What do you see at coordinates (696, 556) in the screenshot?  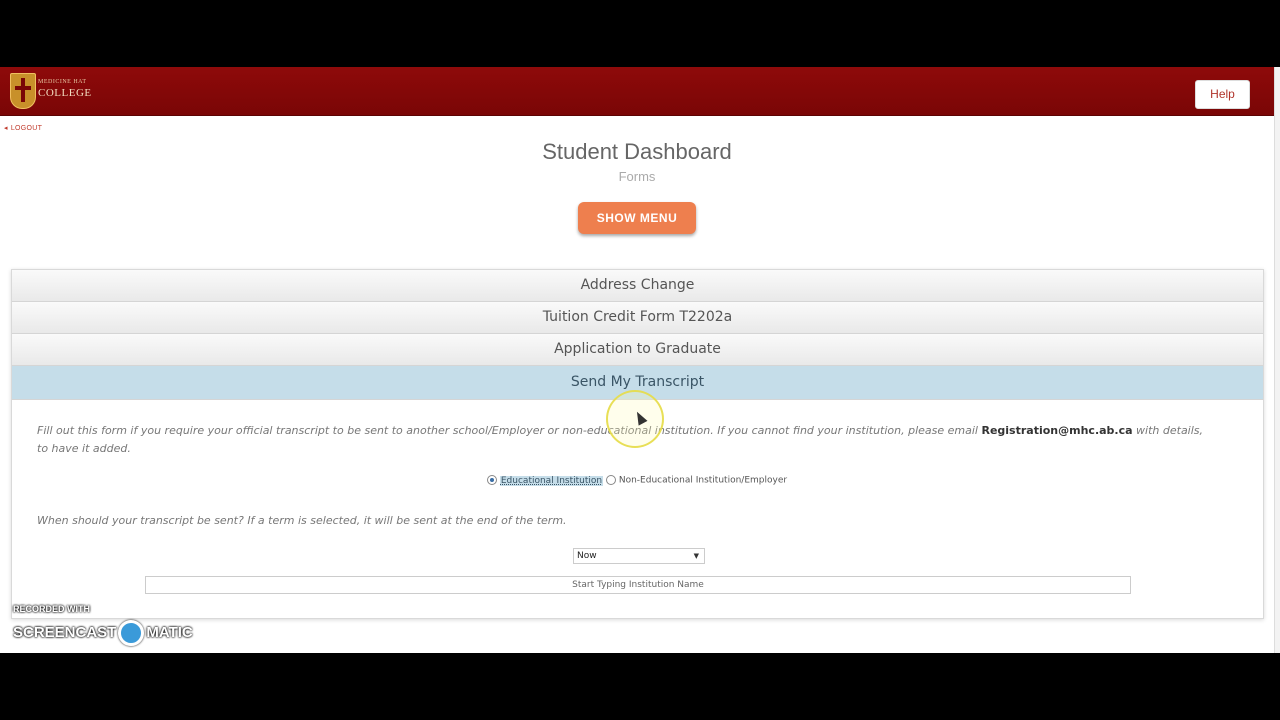 I see `dropdown-caret-icon: ▼` at bounding box center [696, 556].